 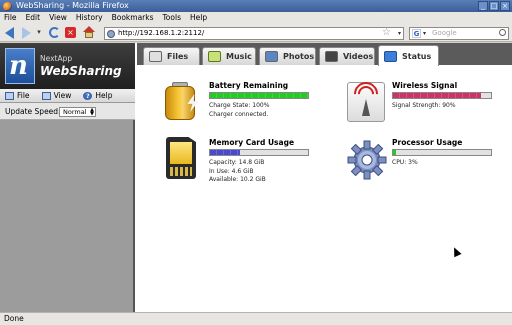 I want to click on back-arrow-icon, so click(x=9, y=33).